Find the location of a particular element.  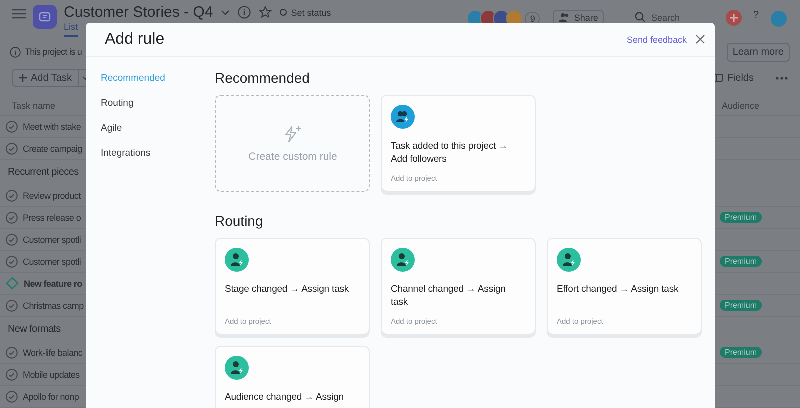

rule-title: Stage changed → Assign task is located at coordinates (287, 289).